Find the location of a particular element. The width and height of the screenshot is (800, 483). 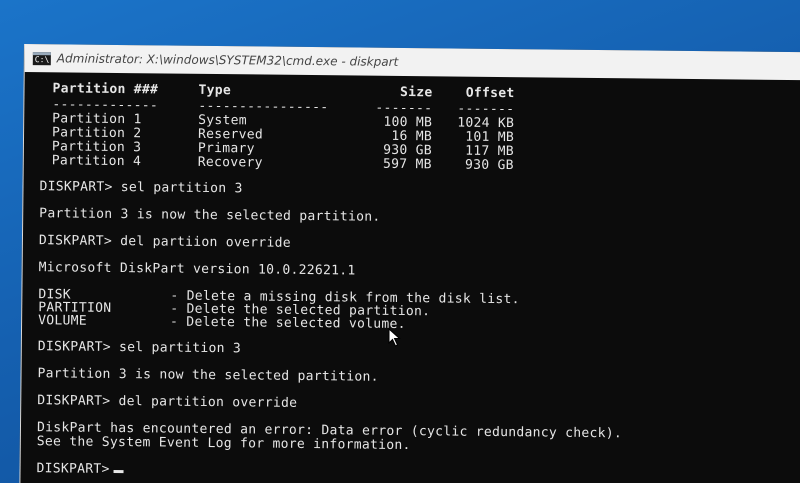

option-key: VOLUME is located at coordinates (62, 321).